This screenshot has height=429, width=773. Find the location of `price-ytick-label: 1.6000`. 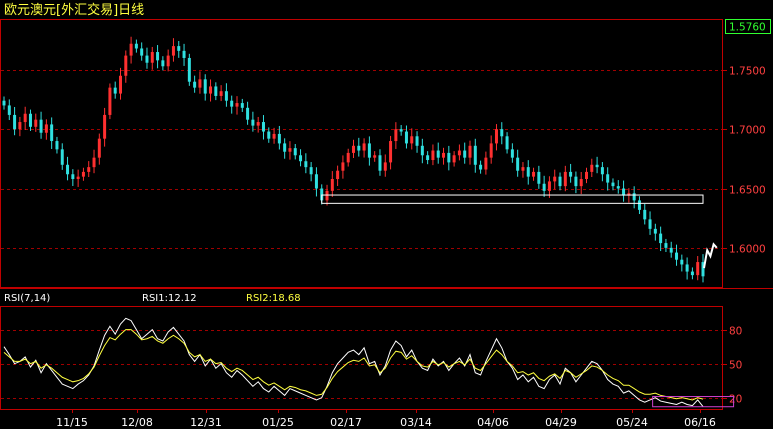

price-ytick-label: 1.6000 is located at coordinates (747, 250).